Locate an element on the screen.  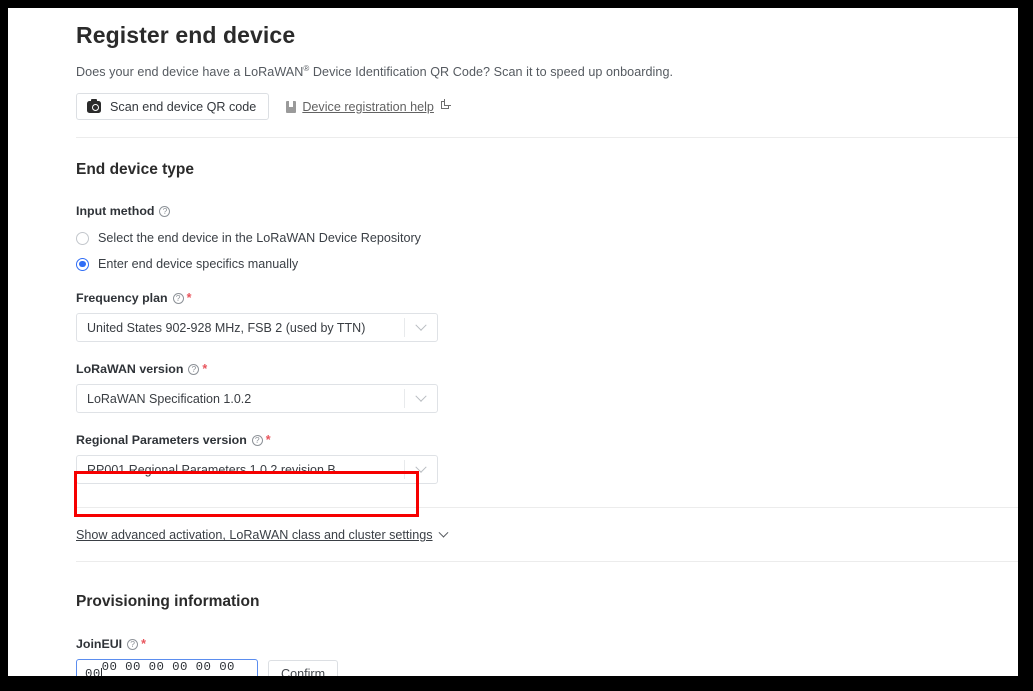
chevron-down-icon-advanced is located at coordinates (443, 532).